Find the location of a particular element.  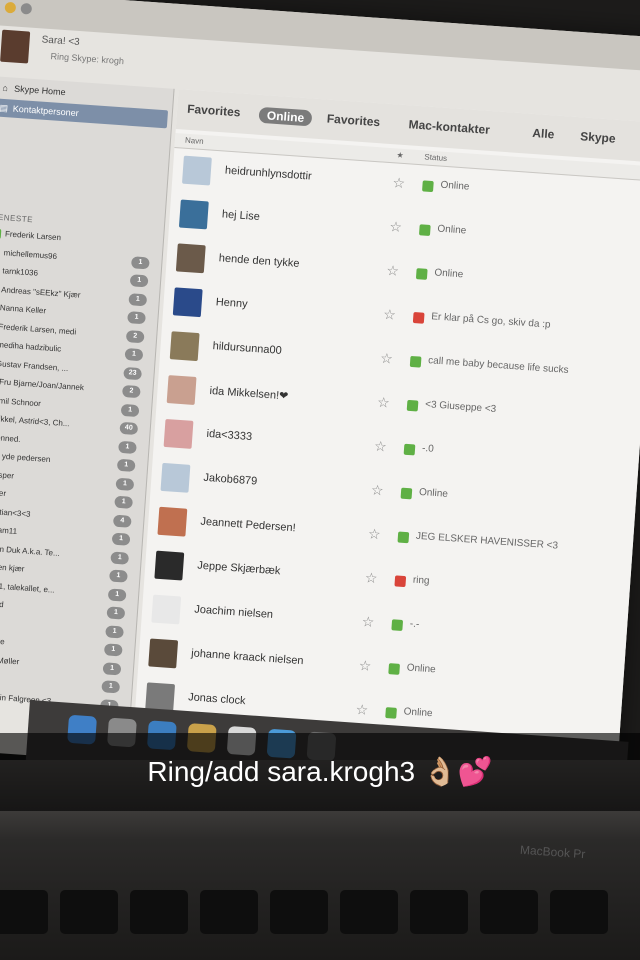

contact-status: ring is located at coordinates (421, 580).